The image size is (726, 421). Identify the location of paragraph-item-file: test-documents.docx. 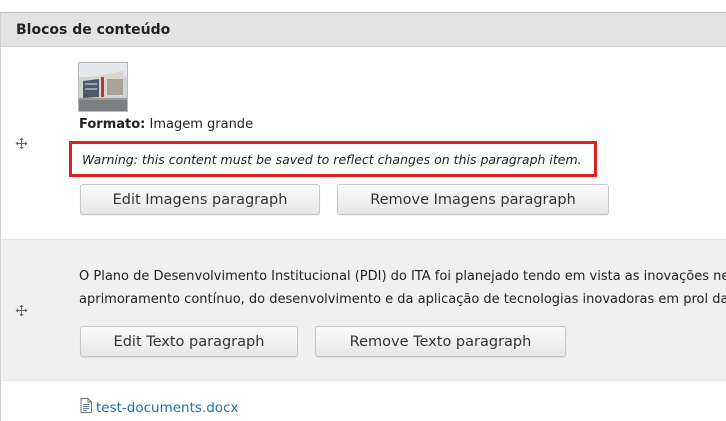
(363, 401).